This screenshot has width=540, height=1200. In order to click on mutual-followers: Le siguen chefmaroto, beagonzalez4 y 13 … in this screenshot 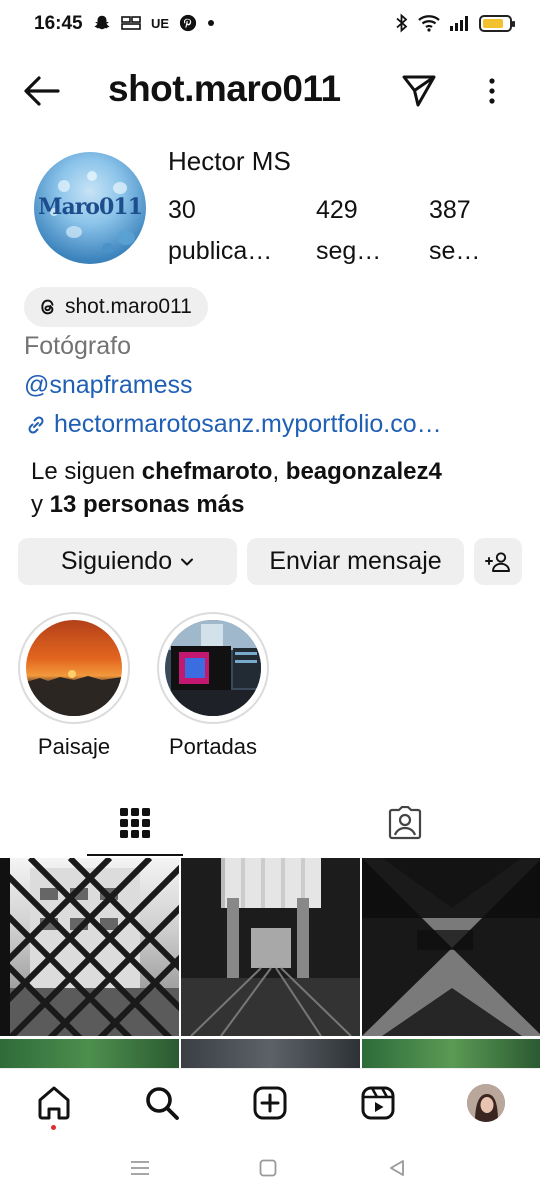, I will do `click(271, 488)`.